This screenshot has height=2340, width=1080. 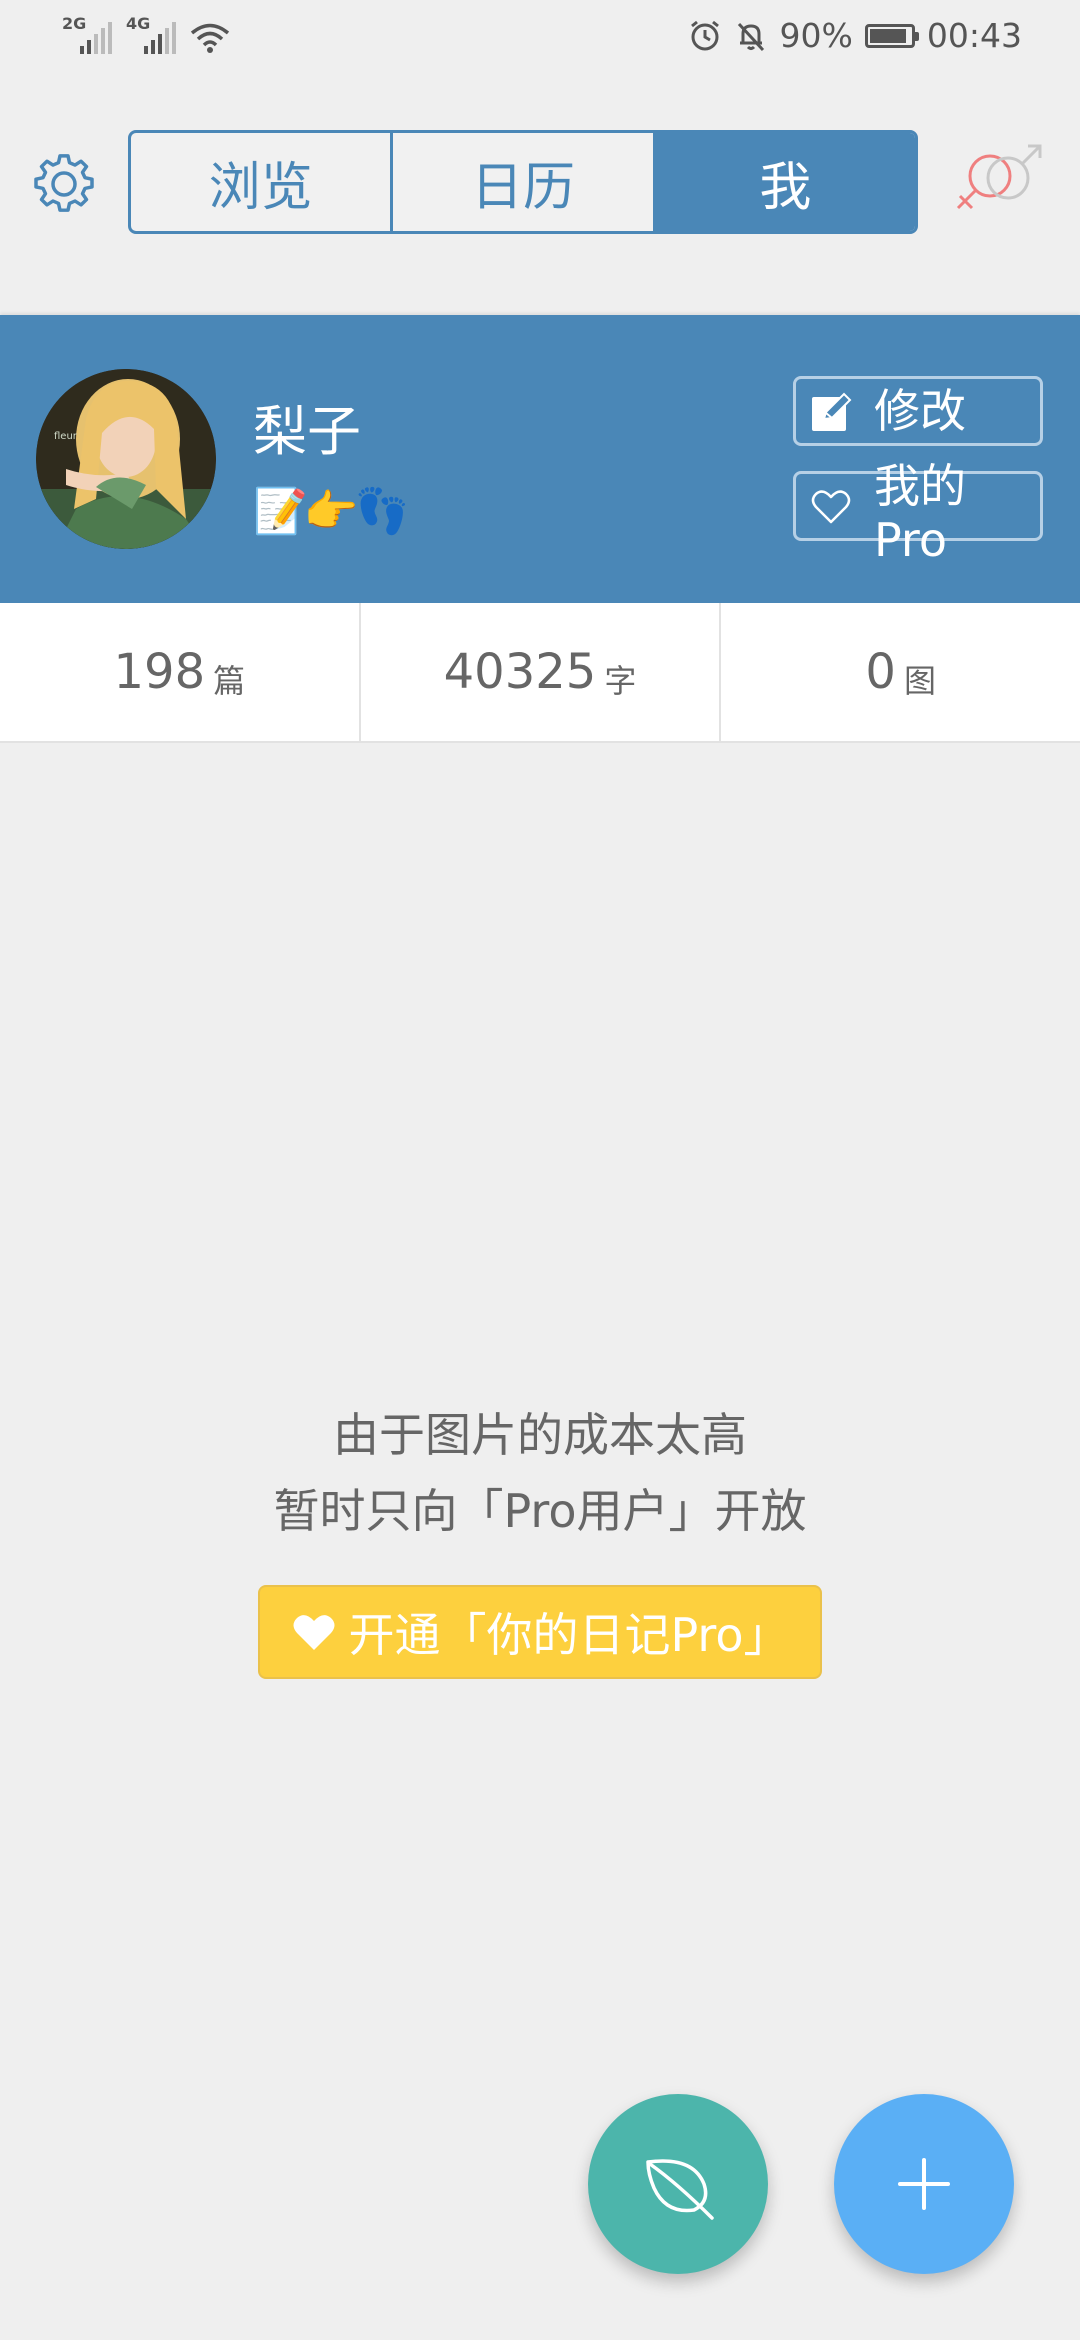 I want to click on status-bar: 2G 4G 90% 00:43, so click(x=540, y=37).